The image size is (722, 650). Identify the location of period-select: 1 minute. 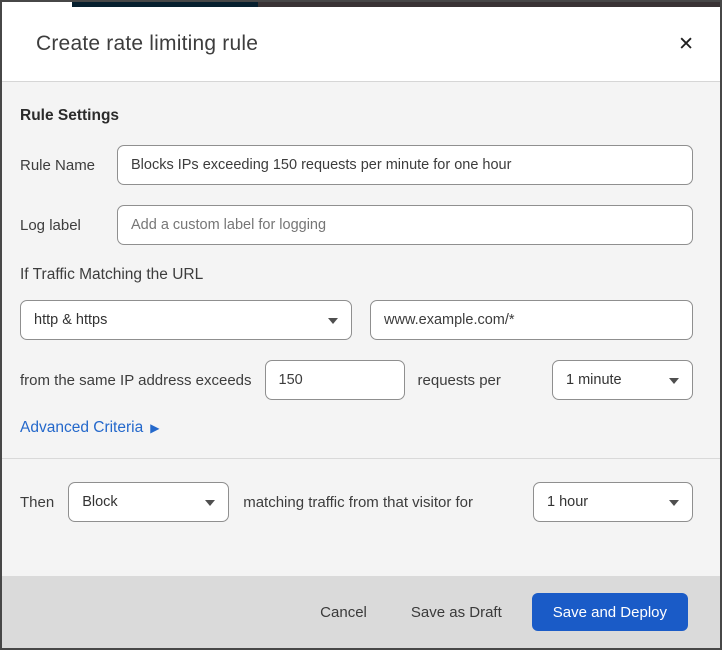
(622, 380).